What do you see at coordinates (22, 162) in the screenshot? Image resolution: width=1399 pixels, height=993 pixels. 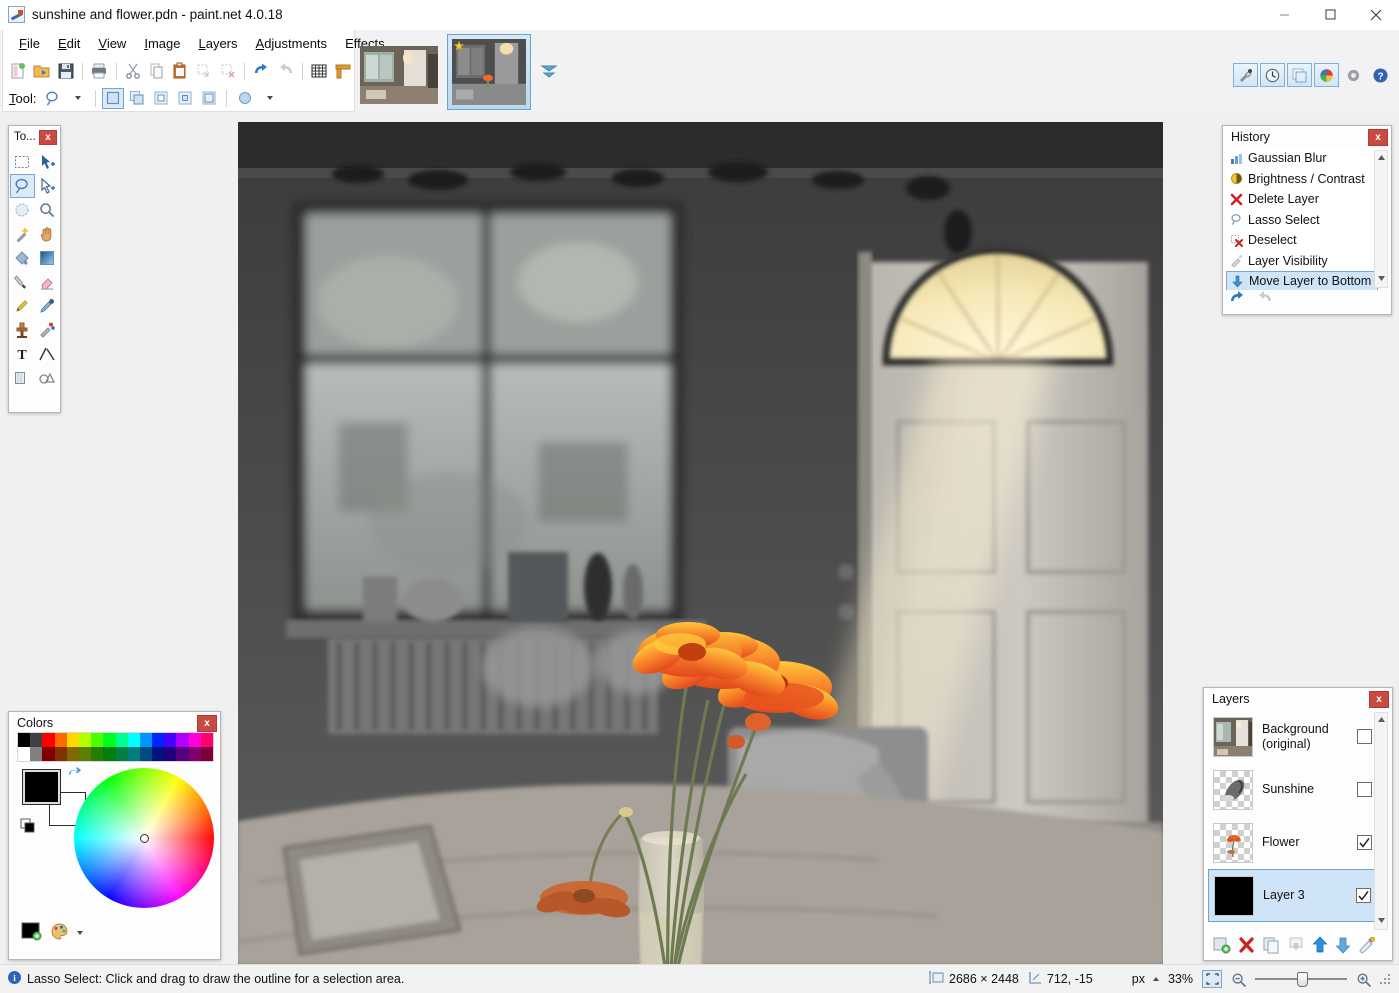 I see `tool-rectangle-select` at bounding box center [22, 162].